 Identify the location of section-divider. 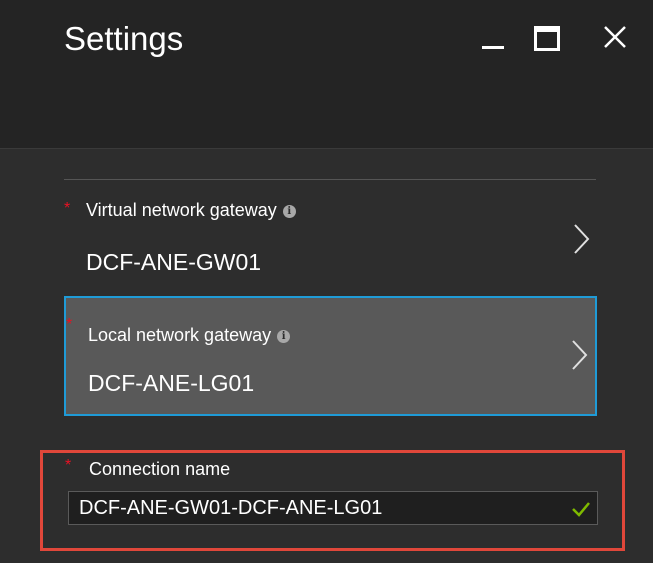
(330, 179).